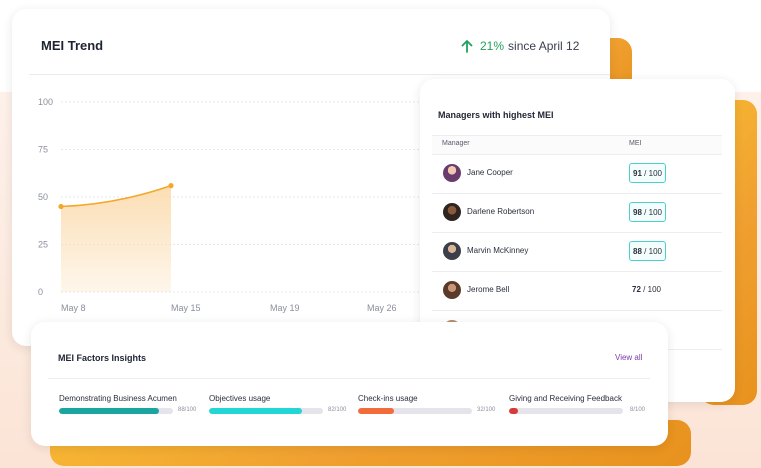 The height and width of the screenshot is (468, 761). What do you see at coordinates (187, 410) in the screenshot?
I see `factor-value: 88/100` at bounding box center [187, 410].